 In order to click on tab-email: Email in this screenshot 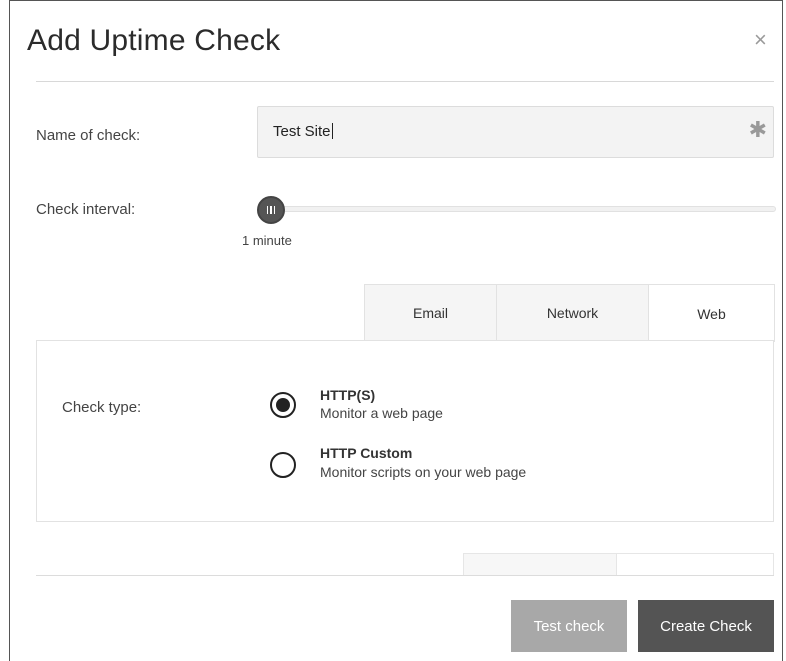, I will do `click(430, 312)`.